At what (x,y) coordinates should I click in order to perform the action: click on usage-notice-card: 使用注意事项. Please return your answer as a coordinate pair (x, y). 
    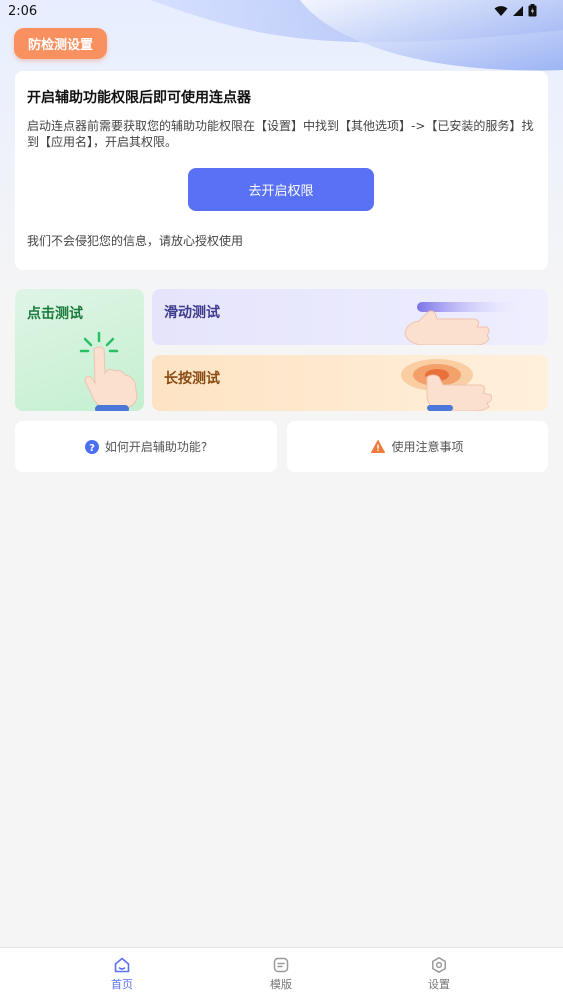
    Looking at the image, I should click on (417, 446).